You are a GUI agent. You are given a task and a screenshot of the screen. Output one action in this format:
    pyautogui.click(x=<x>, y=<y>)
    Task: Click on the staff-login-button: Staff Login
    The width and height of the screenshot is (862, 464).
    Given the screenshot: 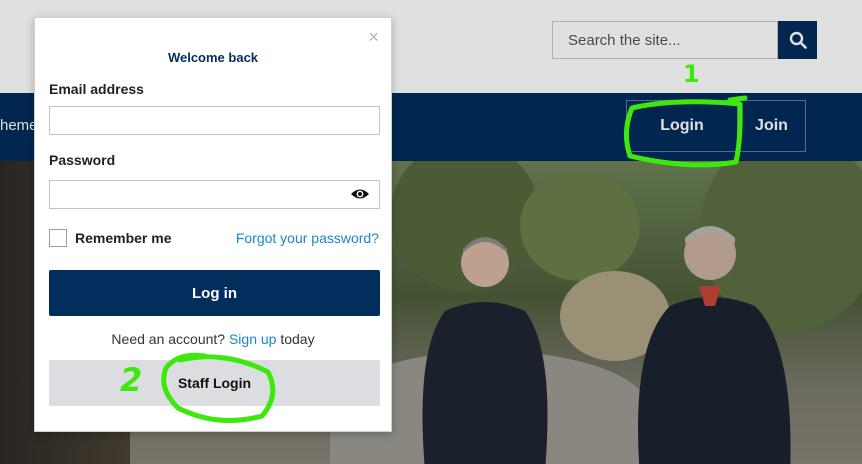 What is the action you would take?
    pyautogui.click(x=214, y=383)
    